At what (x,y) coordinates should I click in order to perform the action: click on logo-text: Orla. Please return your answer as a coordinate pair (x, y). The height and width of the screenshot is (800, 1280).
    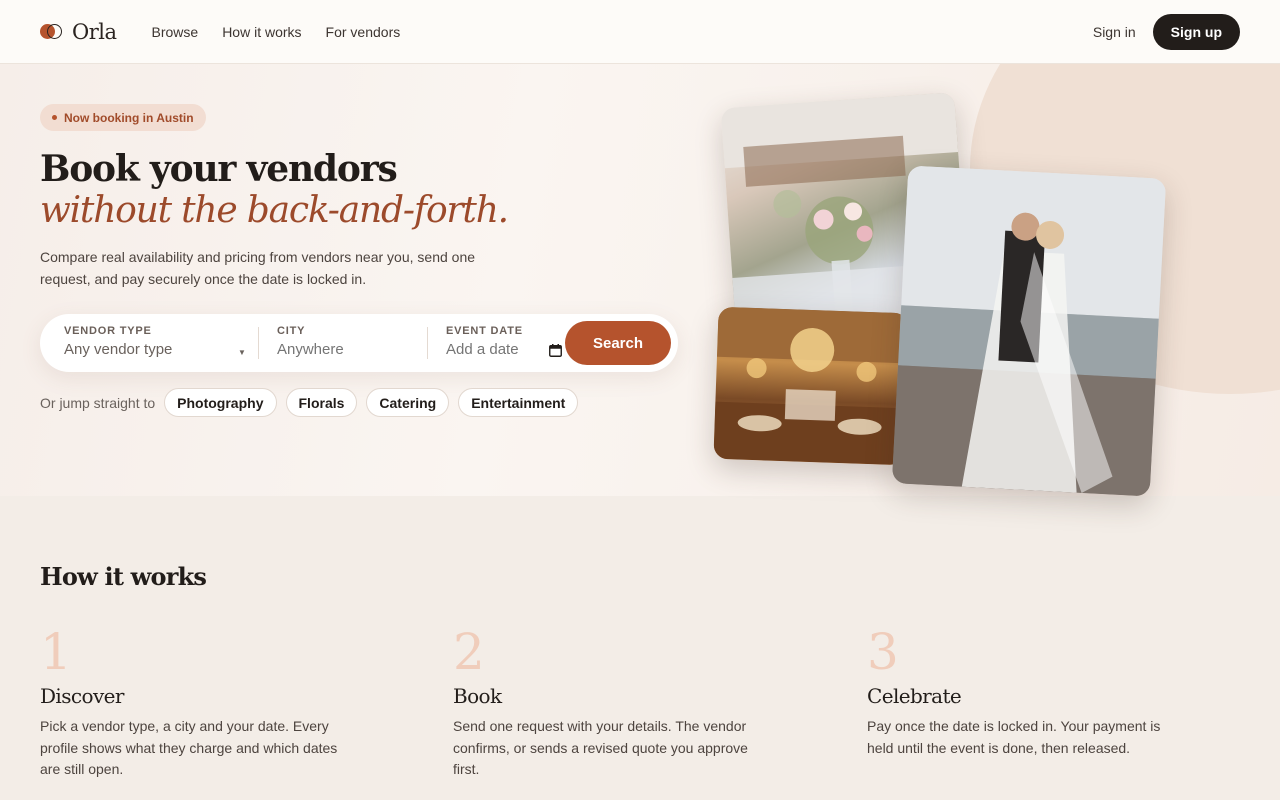
    Looking at the image, I should click on (94, 31).